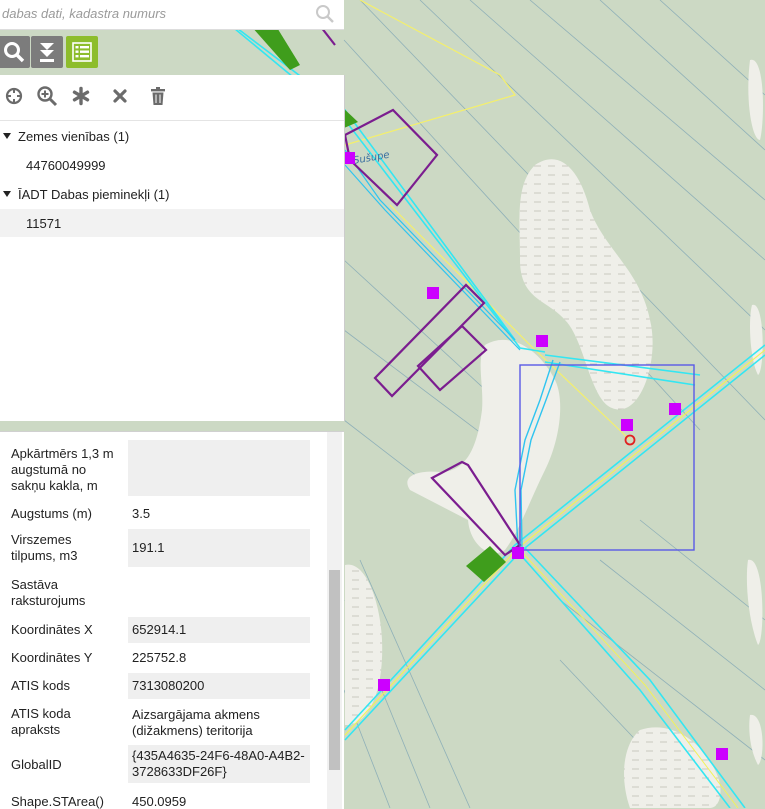 This screenshot has width=765, height=809. I want to click on crosshair-icon, so click(14, 96).